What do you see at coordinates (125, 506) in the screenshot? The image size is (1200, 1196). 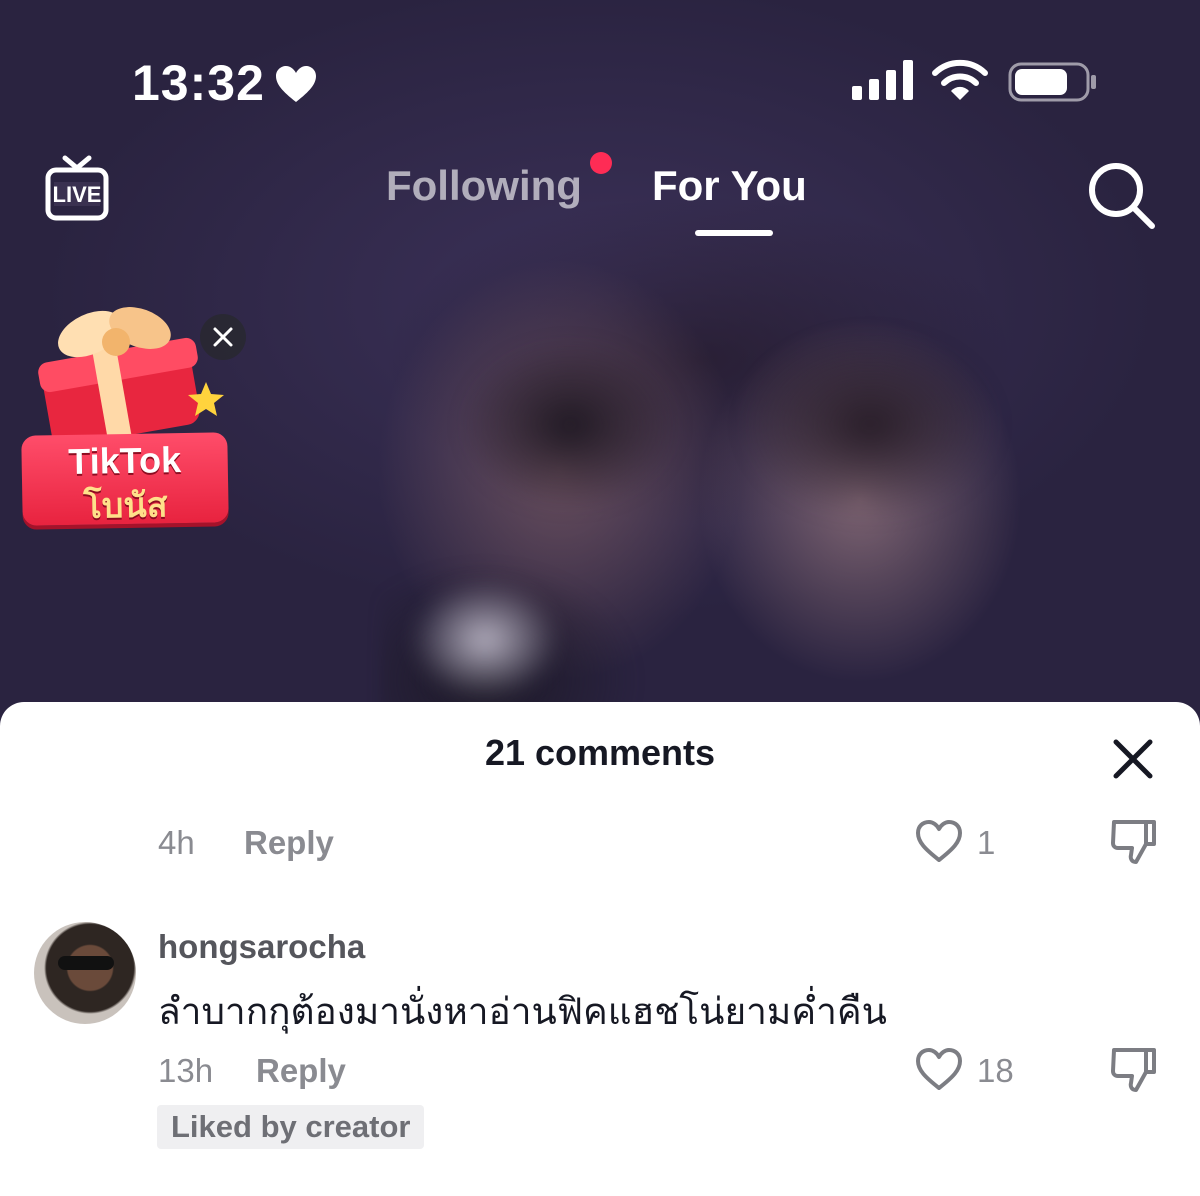 I see `bonus-subtitle: โบนัส` at bounding box center [125, 506].